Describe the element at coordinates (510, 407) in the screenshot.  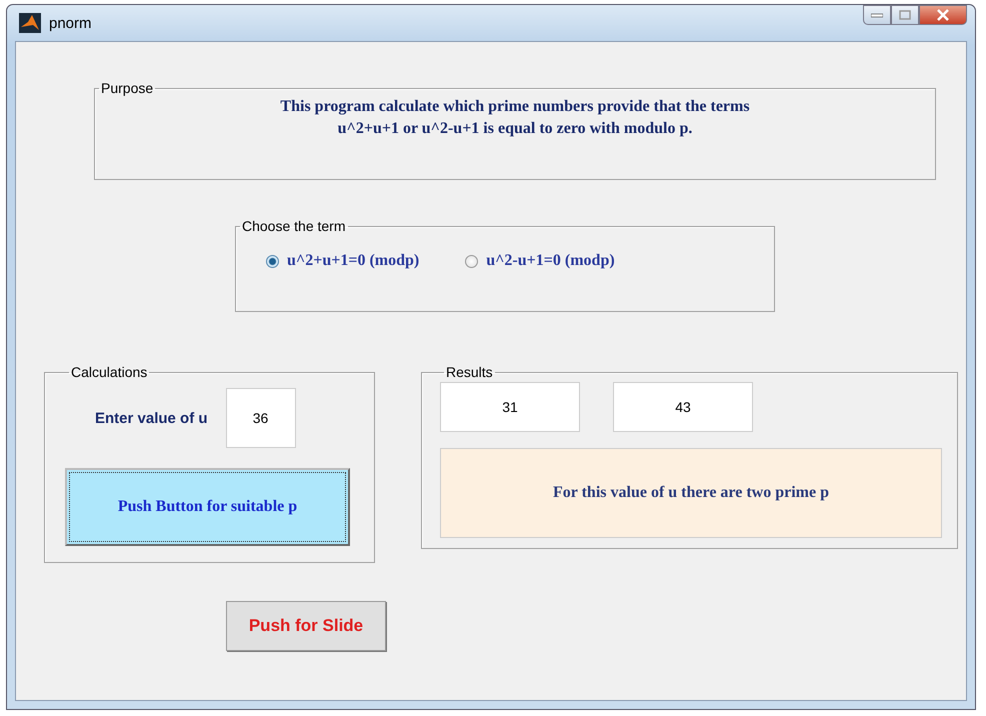
I see `result-field: 31` at that location.